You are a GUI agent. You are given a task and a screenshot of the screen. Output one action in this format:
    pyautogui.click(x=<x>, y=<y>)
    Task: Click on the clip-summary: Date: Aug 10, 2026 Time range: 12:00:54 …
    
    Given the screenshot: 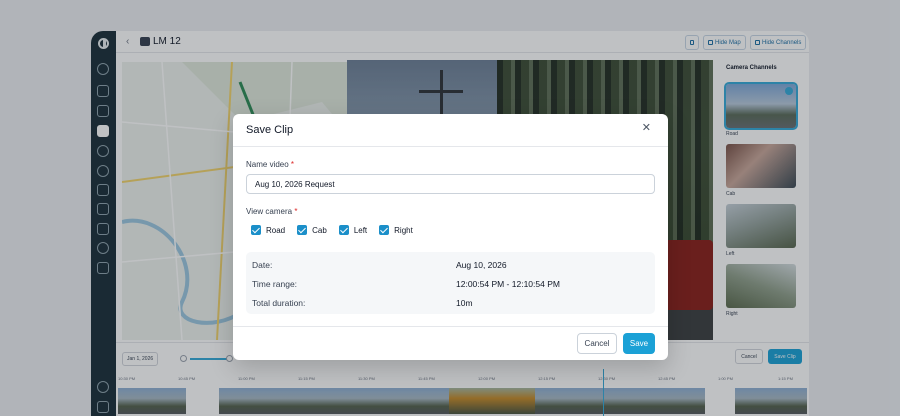 What is the action you would take?
    pyautogui.click(x=450, y=283)
    